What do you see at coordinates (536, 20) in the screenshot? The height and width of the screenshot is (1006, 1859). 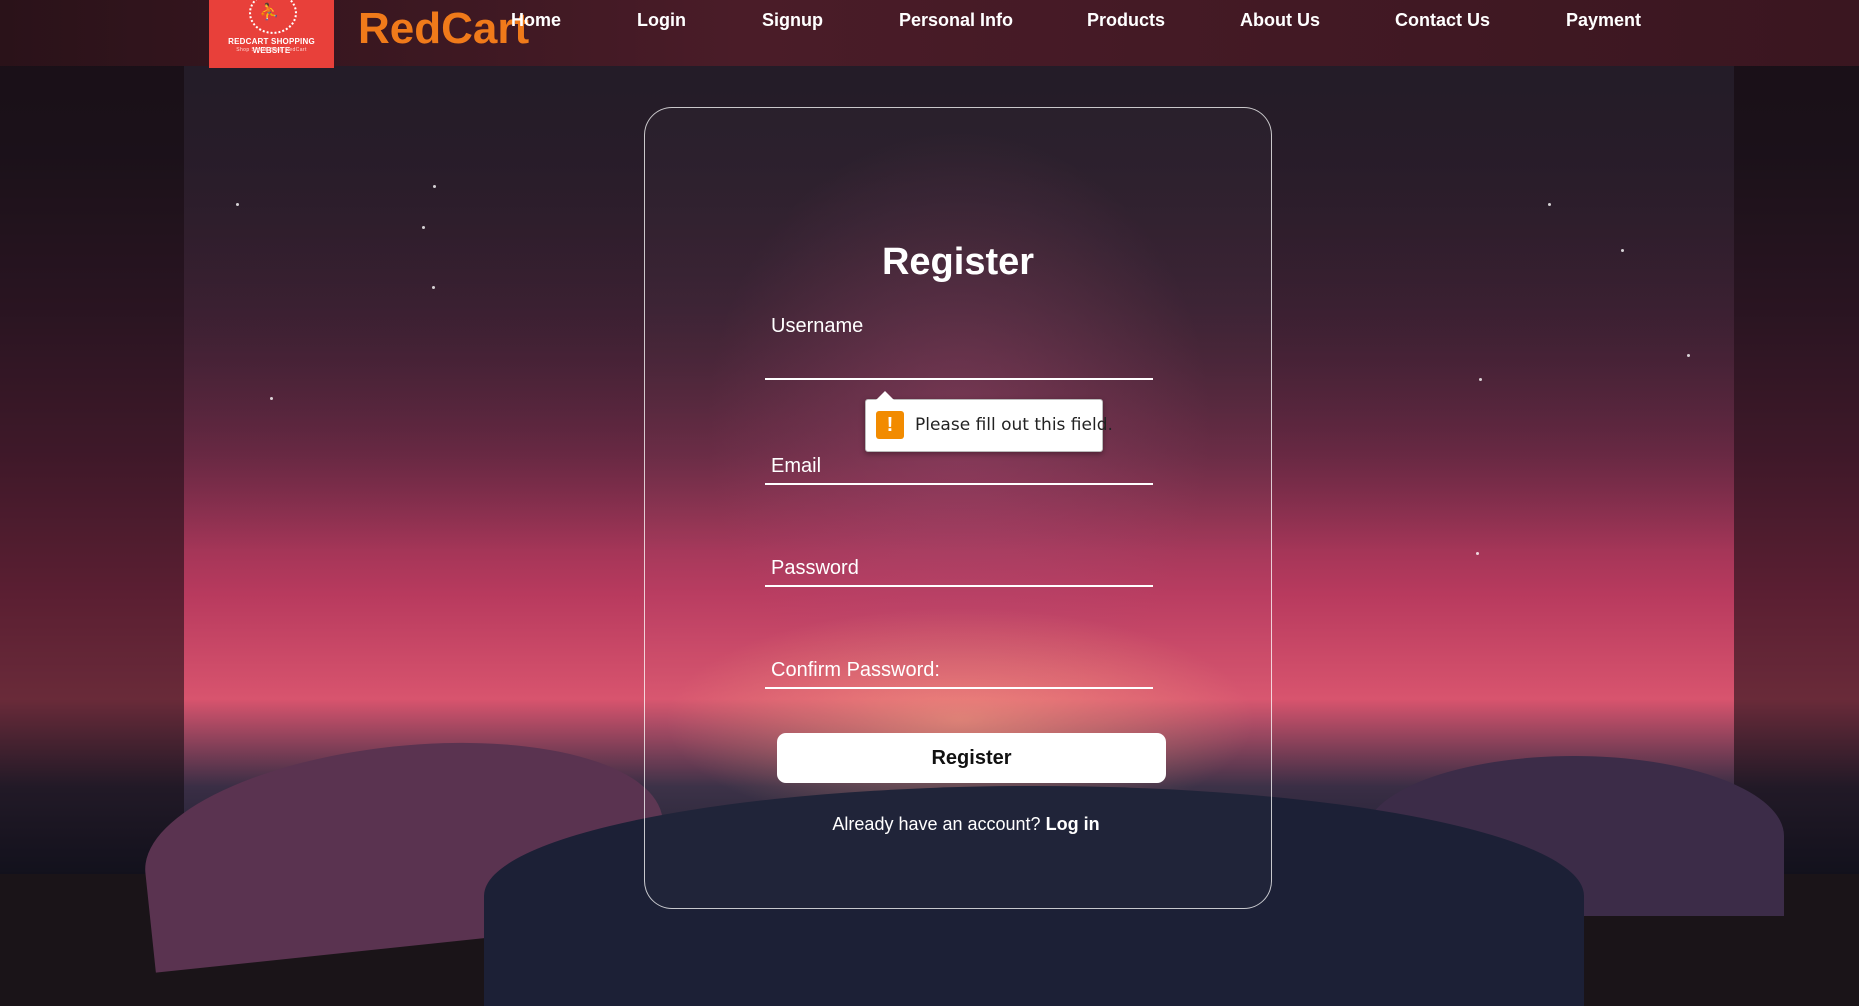 I see `nav-home: Home` at bounding box center [536, 20].